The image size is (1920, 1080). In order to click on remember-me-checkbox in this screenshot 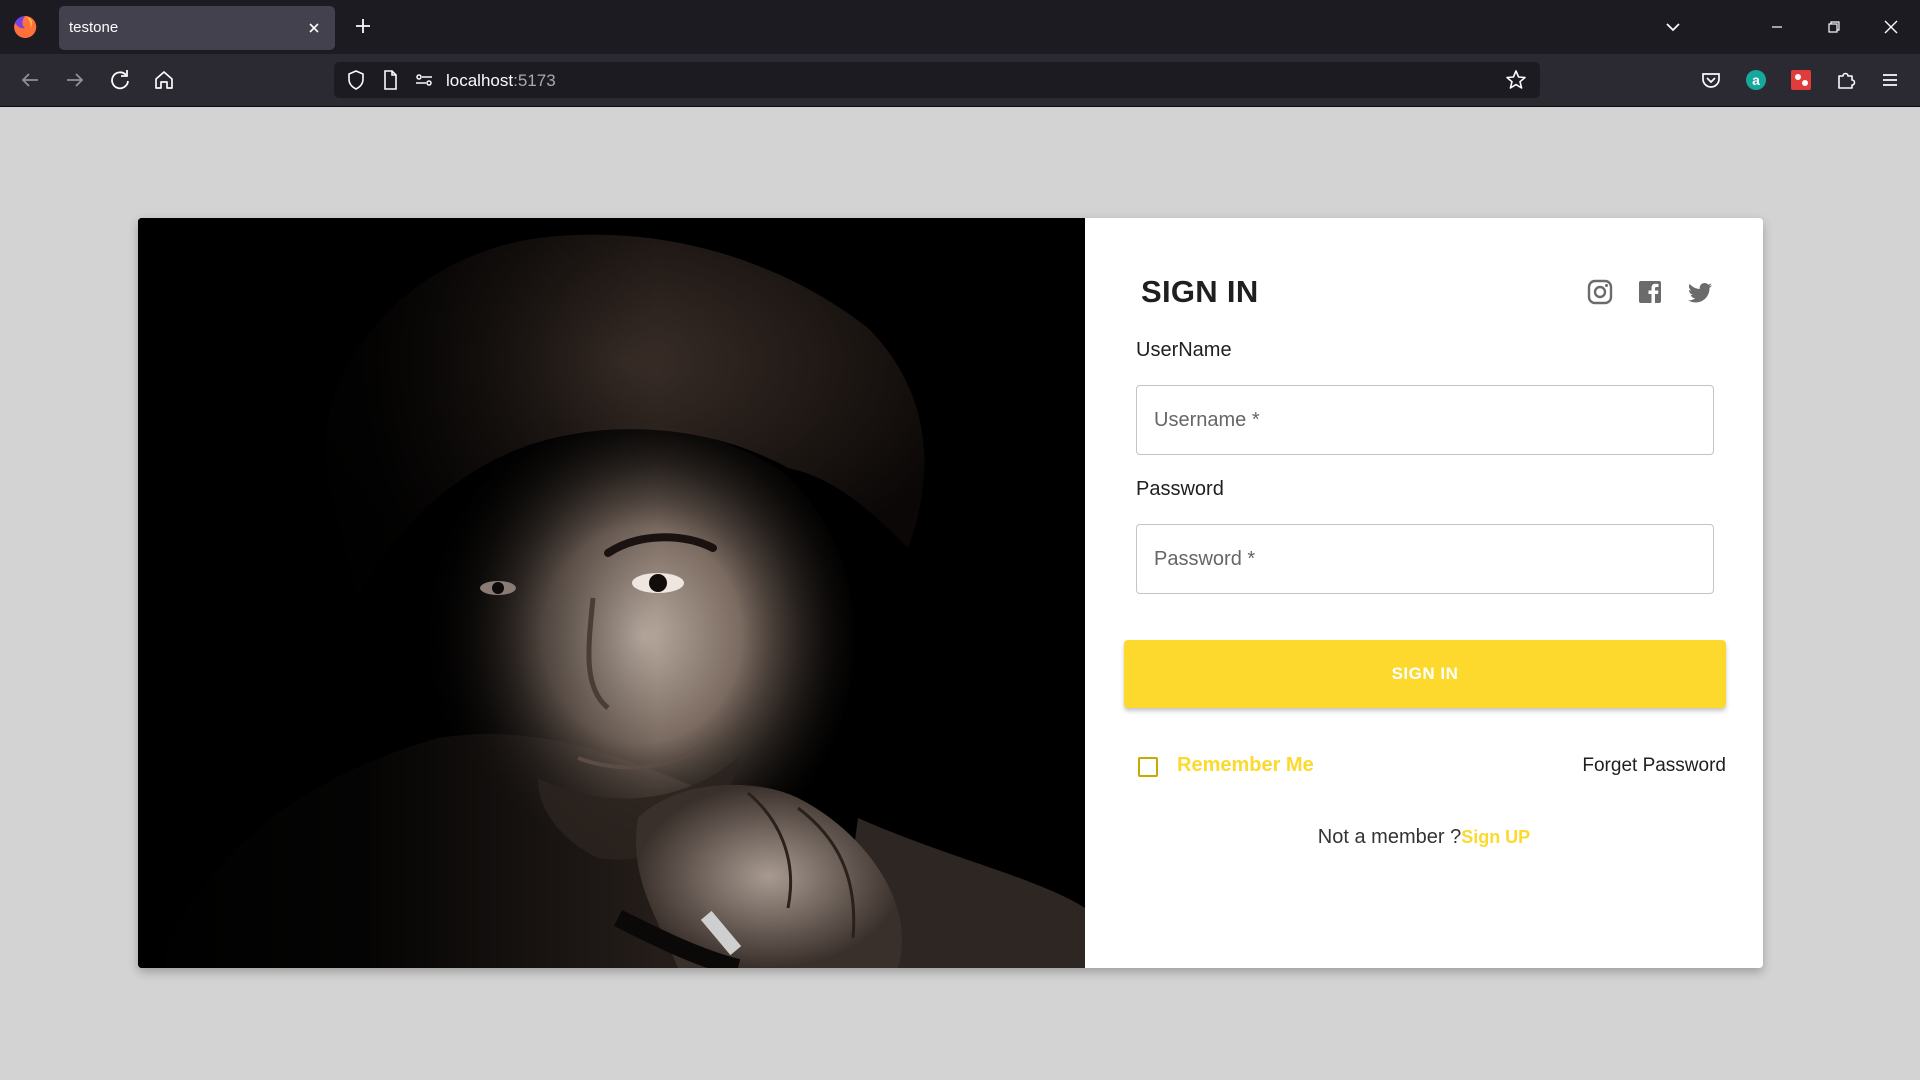, I will do `click(1148, 767)`.